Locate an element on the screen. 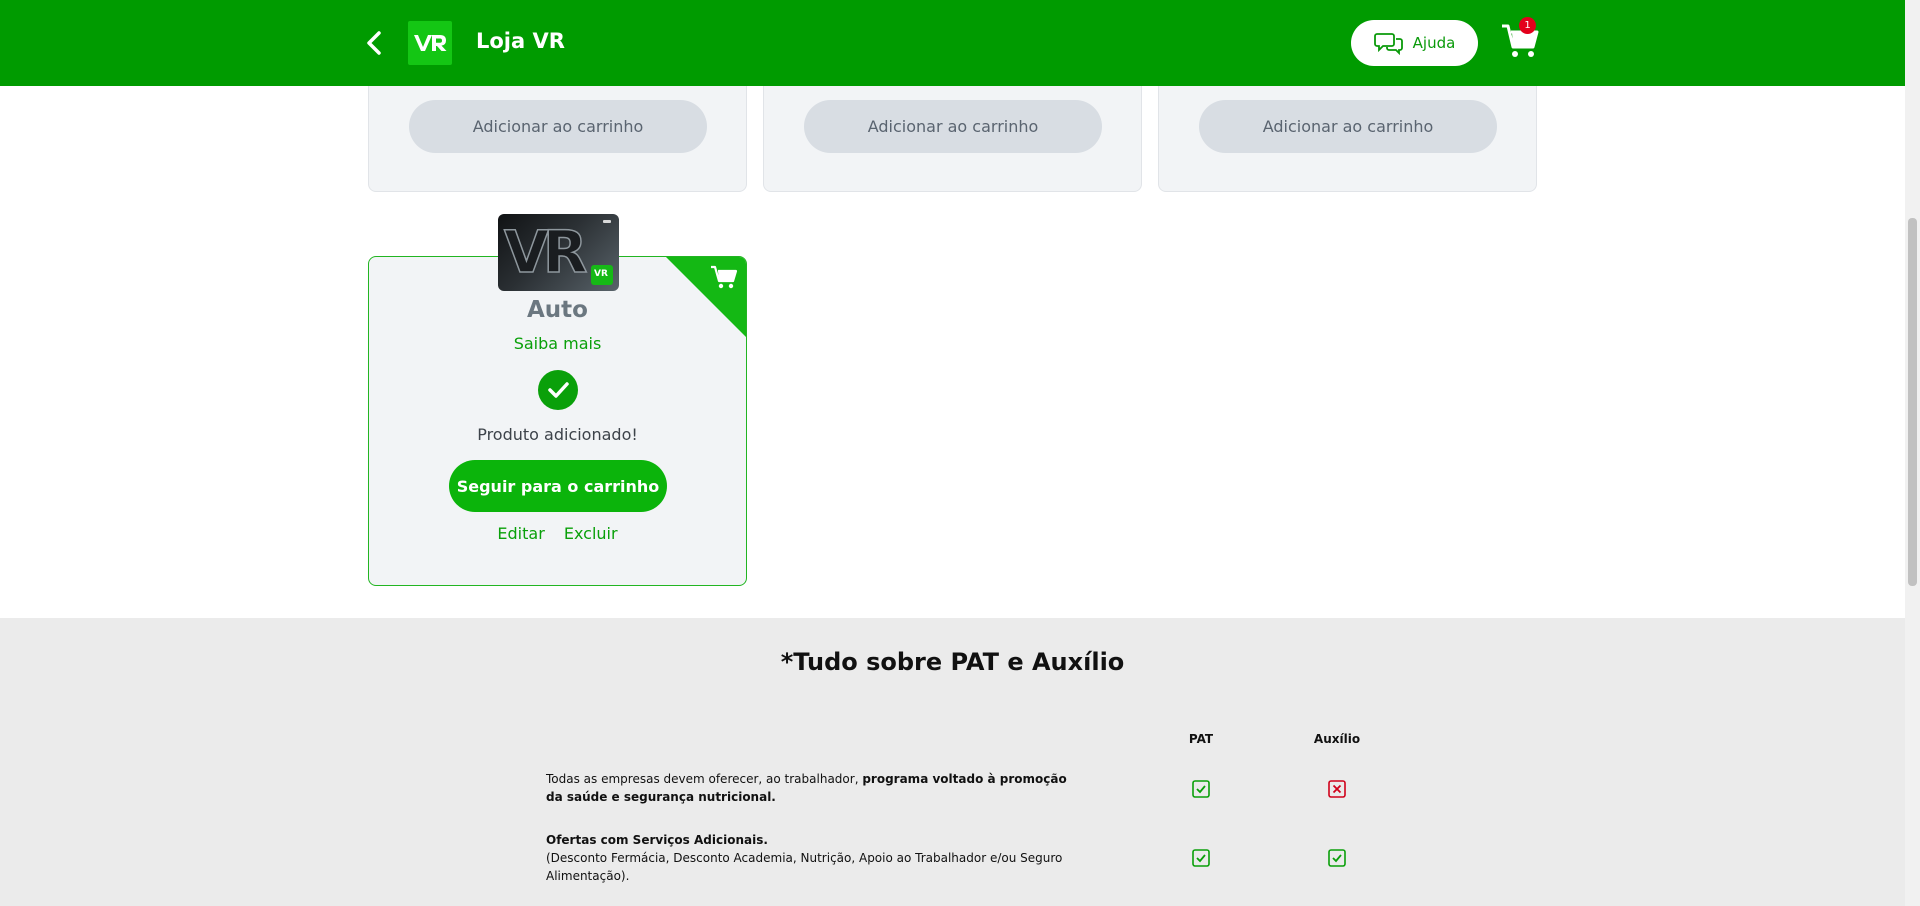 This screenshot has width=1920, height=906. cart-count-badge: 1 is located at coordinates (1527, 25).